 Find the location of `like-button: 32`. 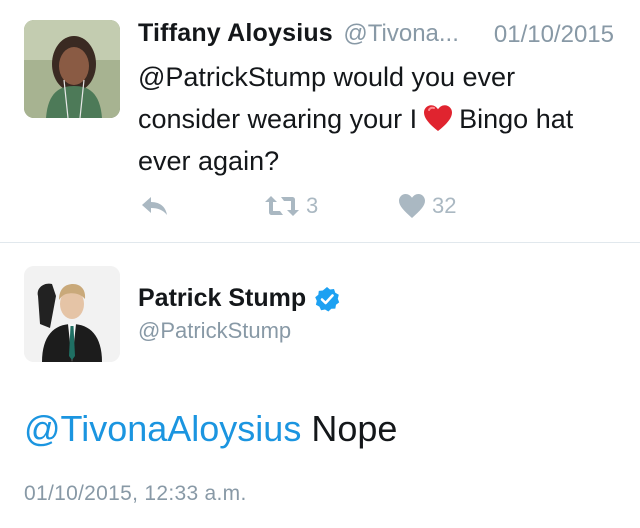

like-button: 32 is located at coordinates (427, 206).